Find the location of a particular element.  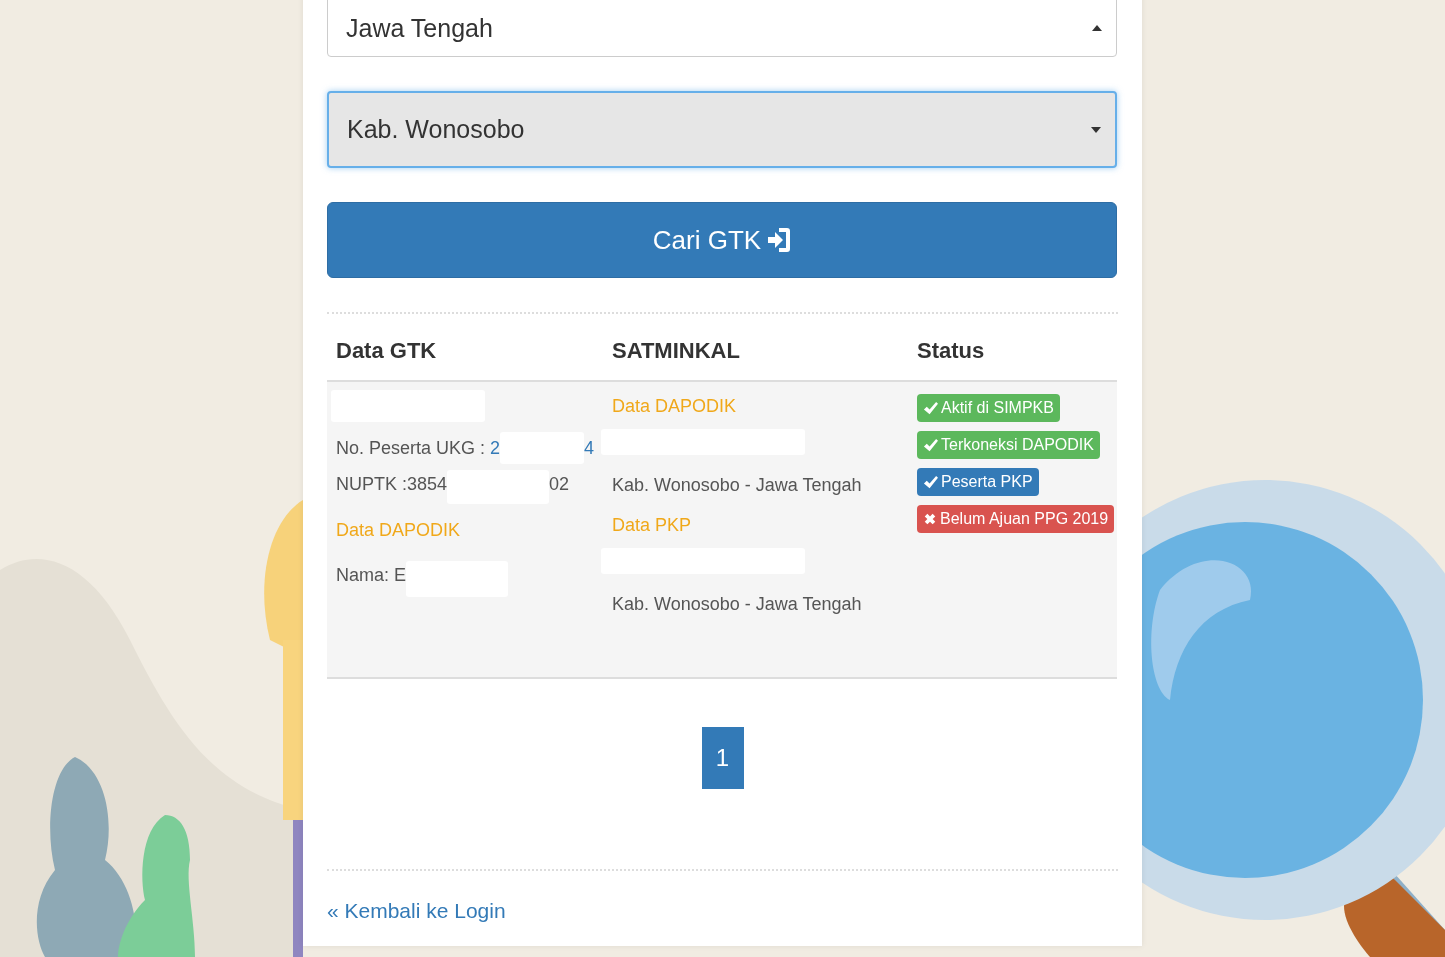

status-label: Peserta PKP is located at coordinates (978, 482).